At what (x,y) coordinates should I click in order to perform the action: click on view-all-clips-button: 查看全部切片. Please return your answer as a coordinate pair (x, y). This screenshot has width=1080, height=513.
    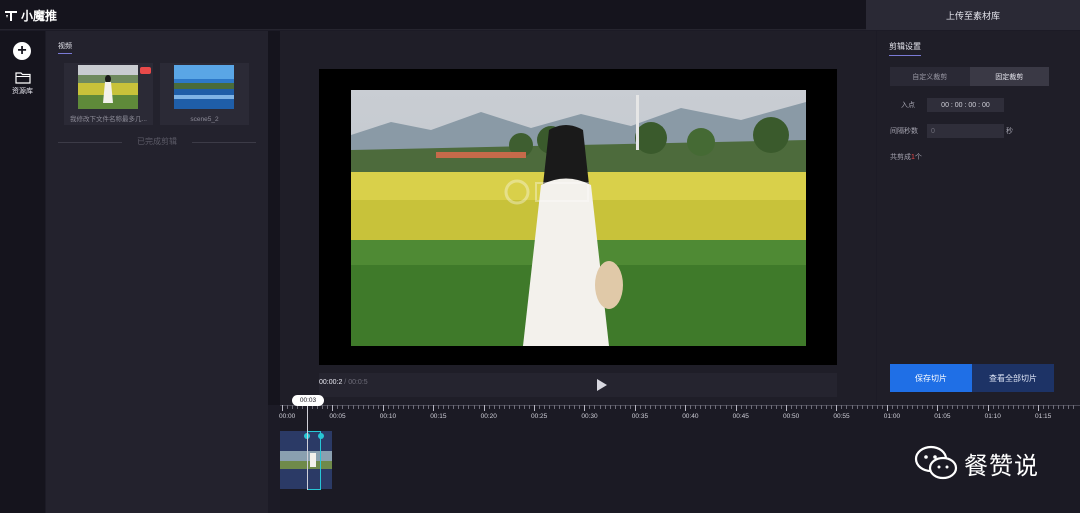
    Looking at the image, I should click on (1013, 378).